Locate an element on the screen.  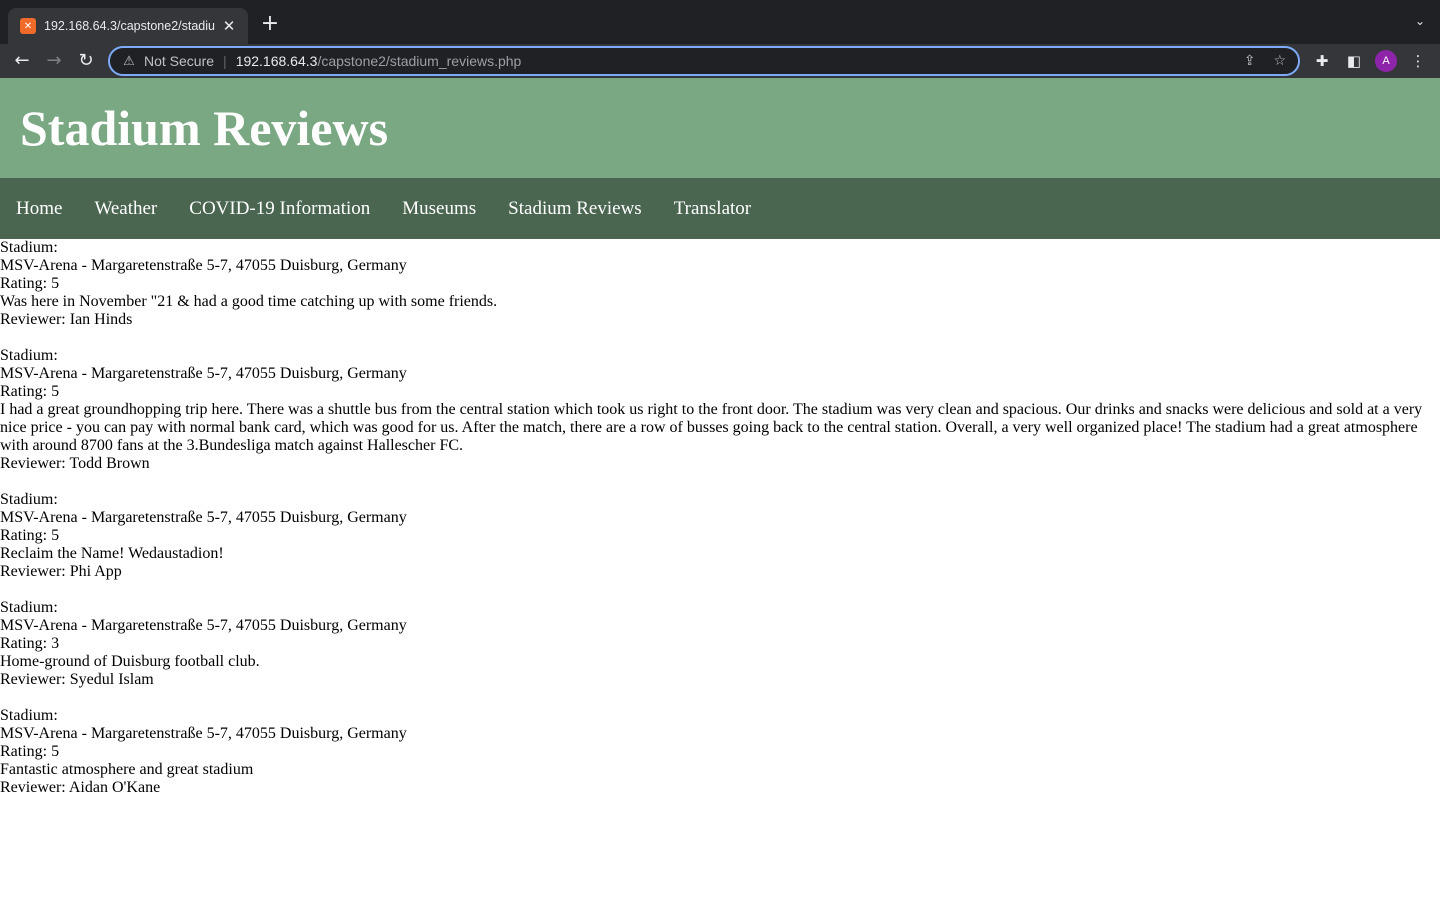
address-bar-actions: ⇪ ☆ is located at coordinates (1265, 61).